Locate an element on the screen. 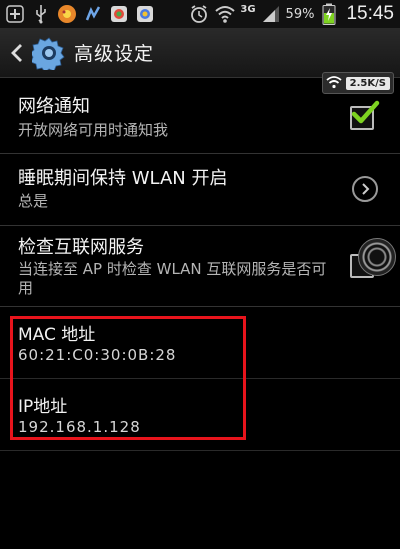  divider is located at coordinates (200, 450).